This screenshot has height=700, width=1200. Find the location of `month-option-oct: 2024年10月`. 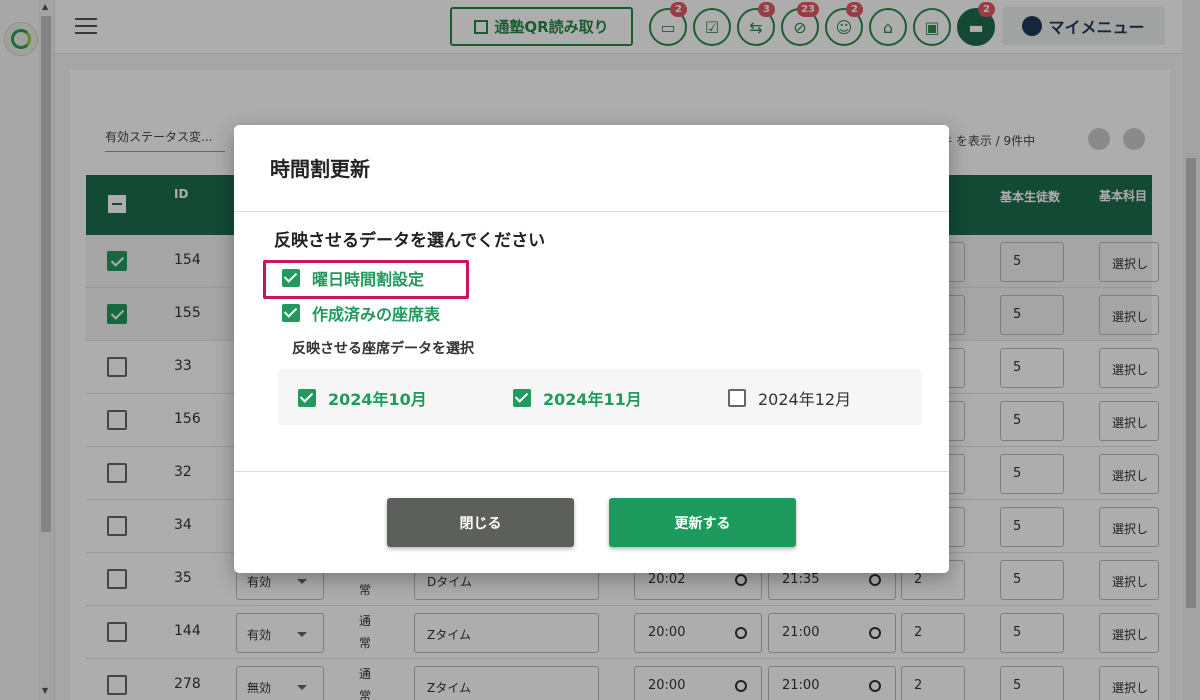

month-option-oct: 2024年10月 is located at coordinates (362, 398).